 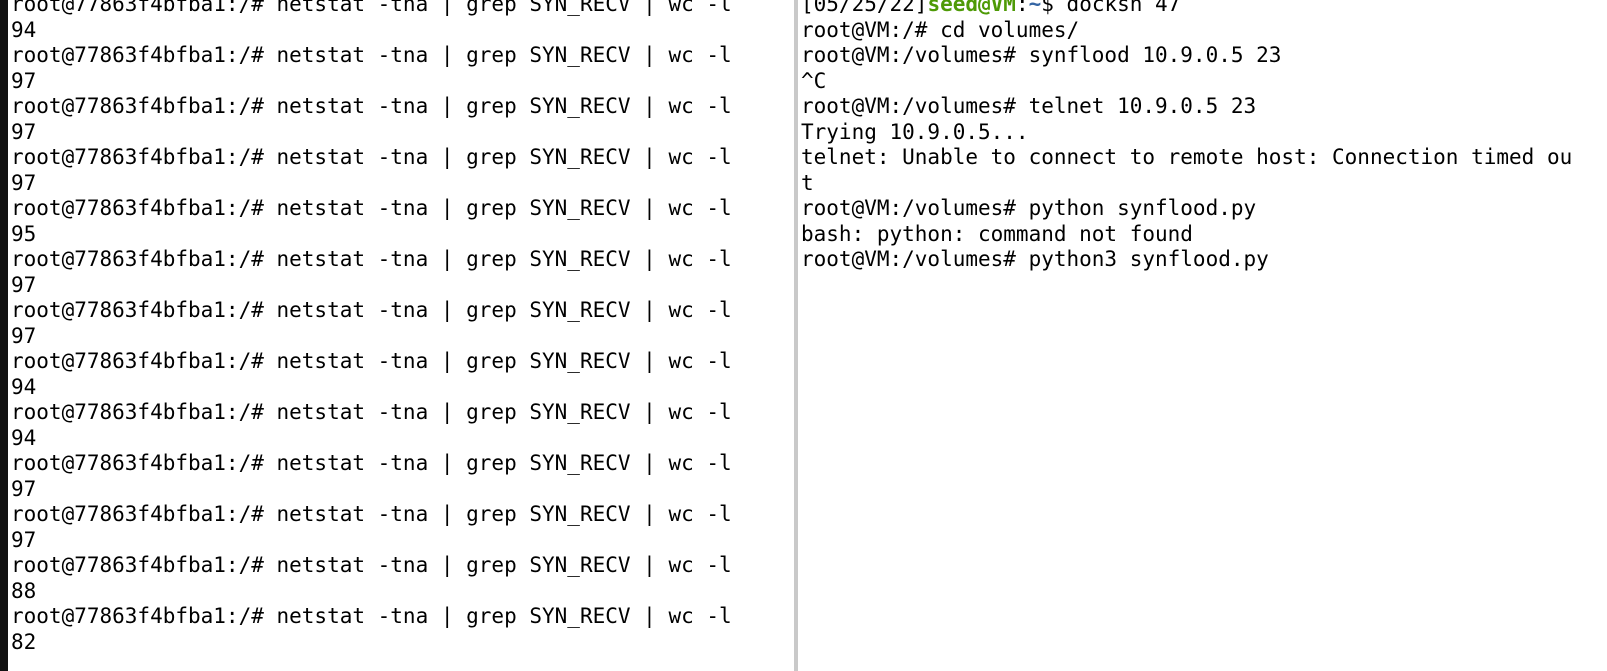 I want to click on prompt-command: $ docksh 47, so click(x=1111, y=8).